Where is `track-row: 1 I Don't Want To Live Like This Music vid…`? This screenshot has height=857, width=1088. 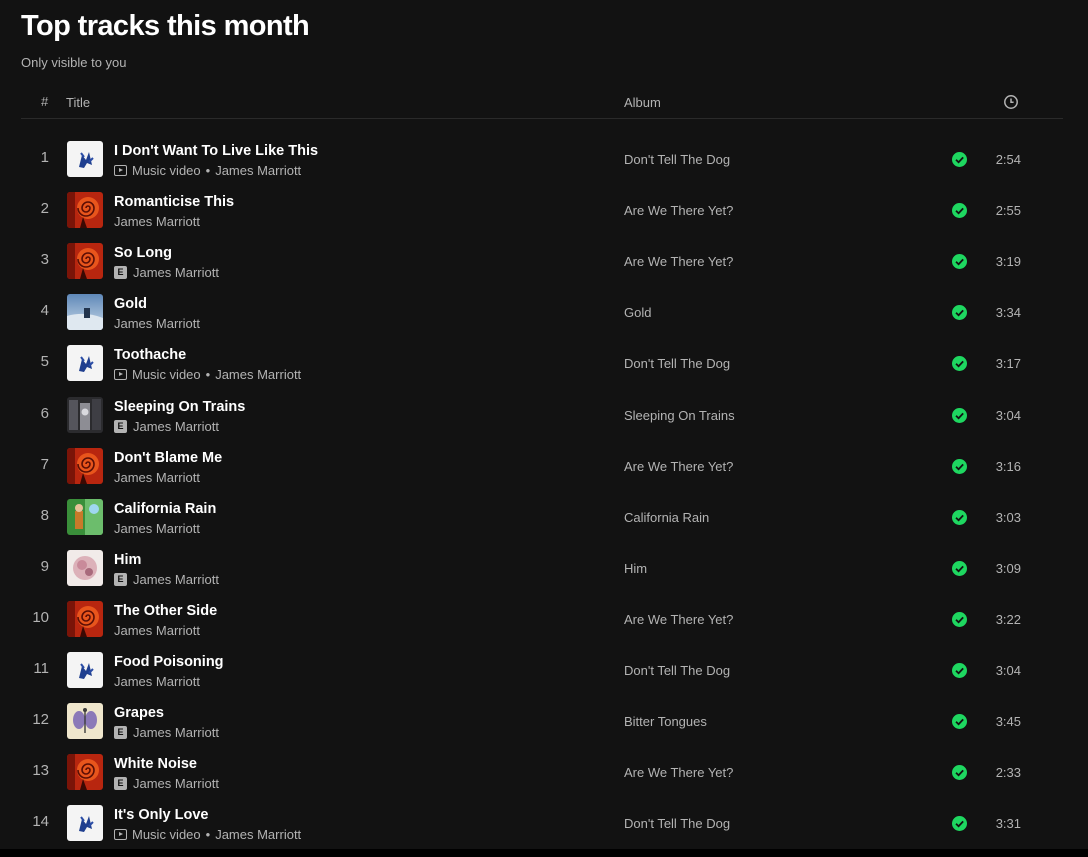
track-row: 1 I Don't Want To Live Like This Music vid… is located at coordinates (542, 159).